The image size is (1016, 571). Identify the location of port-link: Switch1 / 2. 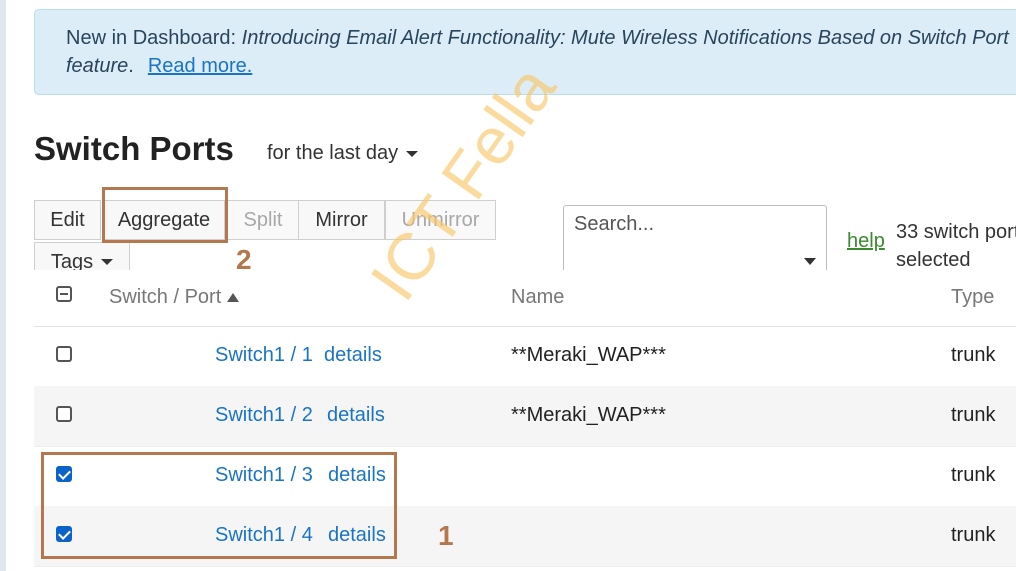
(264, 415).